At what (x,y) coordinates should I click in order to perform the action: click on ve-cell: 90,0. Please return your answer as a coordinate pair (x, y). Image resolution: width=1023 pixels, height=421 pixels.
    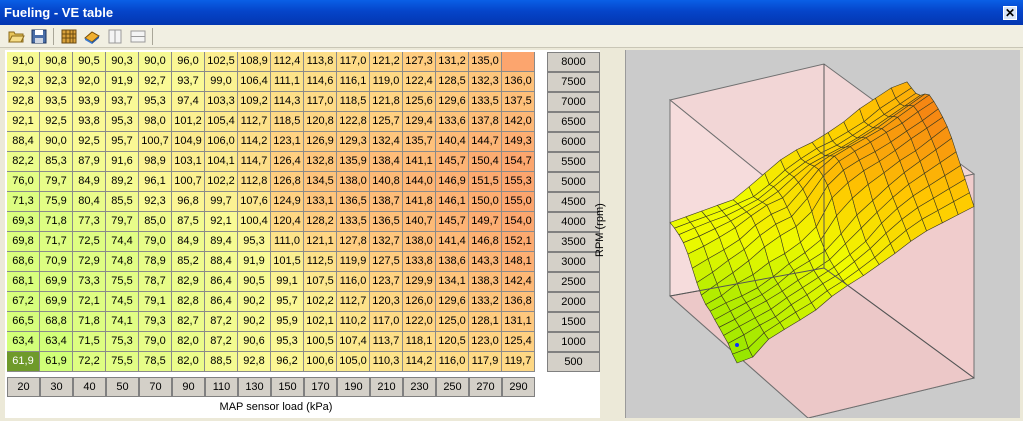
    Looking at the image, I should click on (155, 62).